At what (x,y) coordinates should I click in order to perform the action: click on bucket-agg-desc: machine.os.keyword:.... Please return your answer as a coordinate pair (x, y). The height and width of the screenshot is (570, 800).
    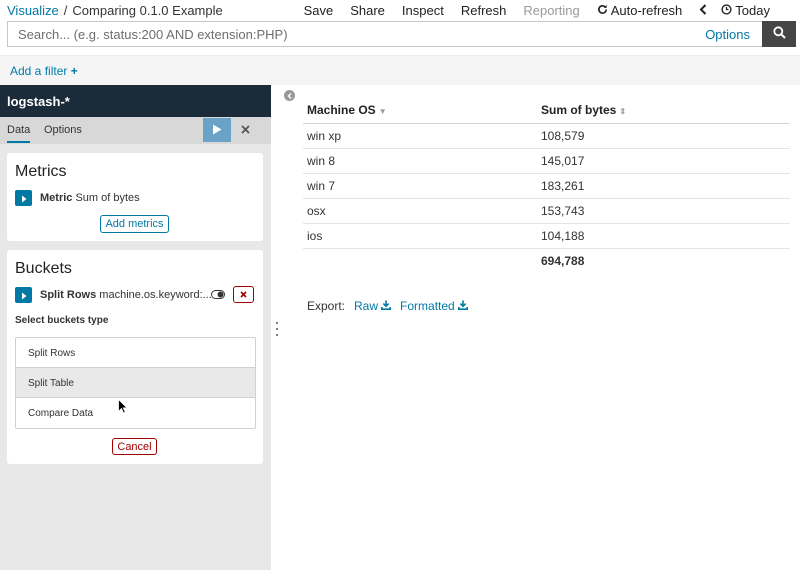
    Looking at the image, I should click on (155, 295).